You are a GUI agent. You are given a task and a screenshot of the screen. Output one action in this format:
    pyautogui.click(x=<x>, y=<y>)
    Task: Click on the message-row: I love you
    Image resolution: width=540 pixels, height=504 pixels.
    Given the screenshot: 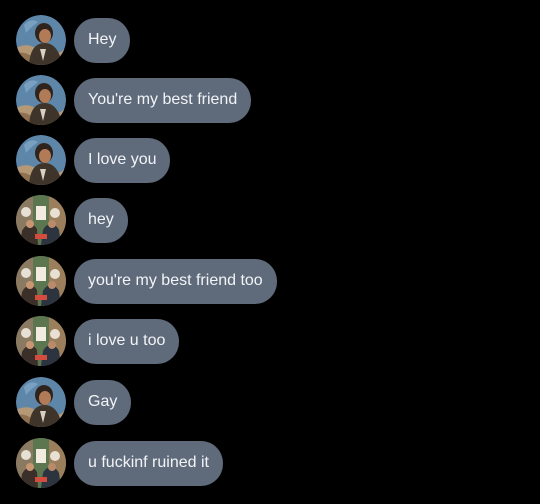 What is the action you would take?
    pyautogui.click(x=93, y=160)
    